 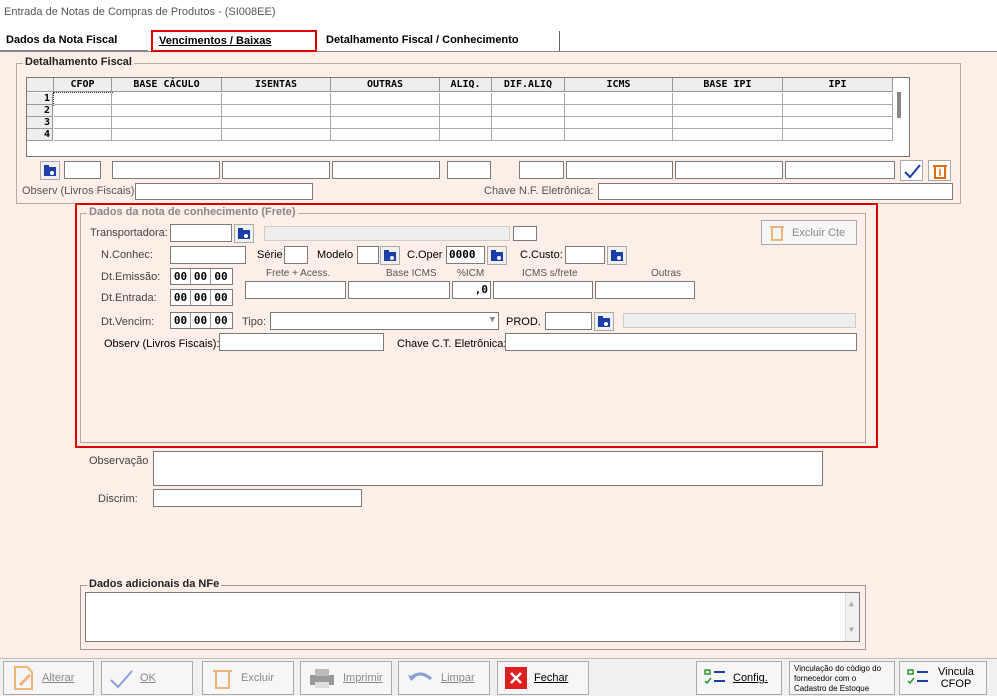 I want to click on tab-vencimentos-baixas: Vencimentos / Baixas, so click(x=234, y=41).